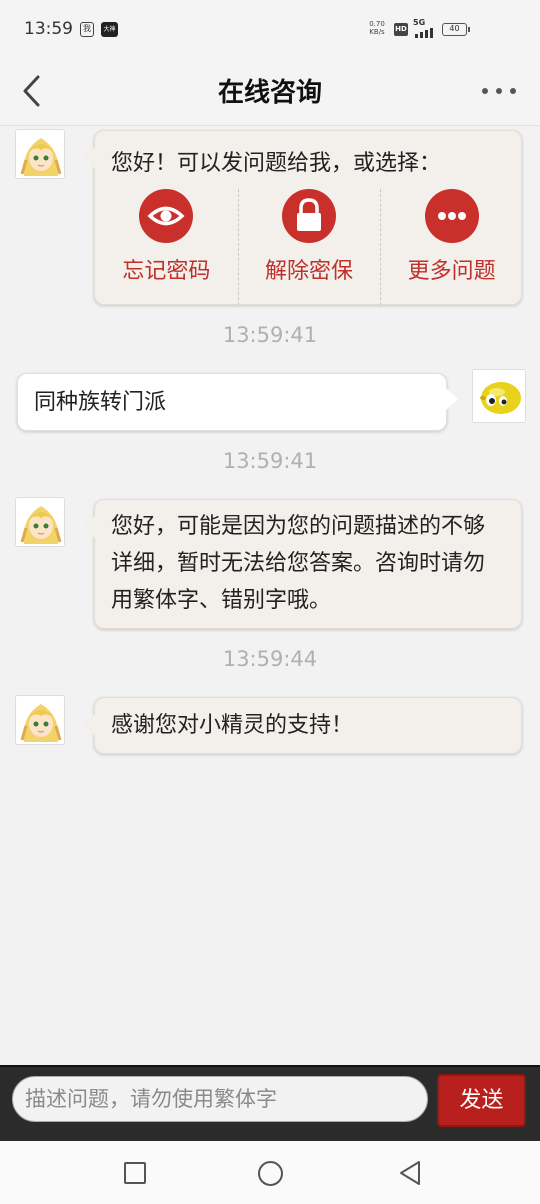 The height and width of the screenshot is (1204, 540). Describe the element at coordinates (451, 271) in the screenshot. I see `option-label: 更多问题` at that location.